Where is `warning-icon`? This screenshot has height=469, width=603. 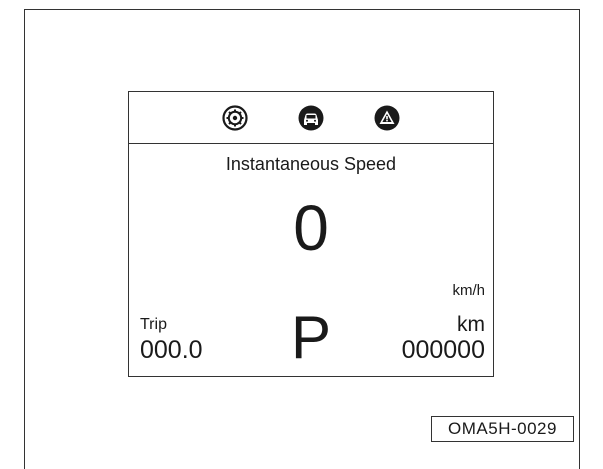
warning-icon is located at coordinates (387, 118).